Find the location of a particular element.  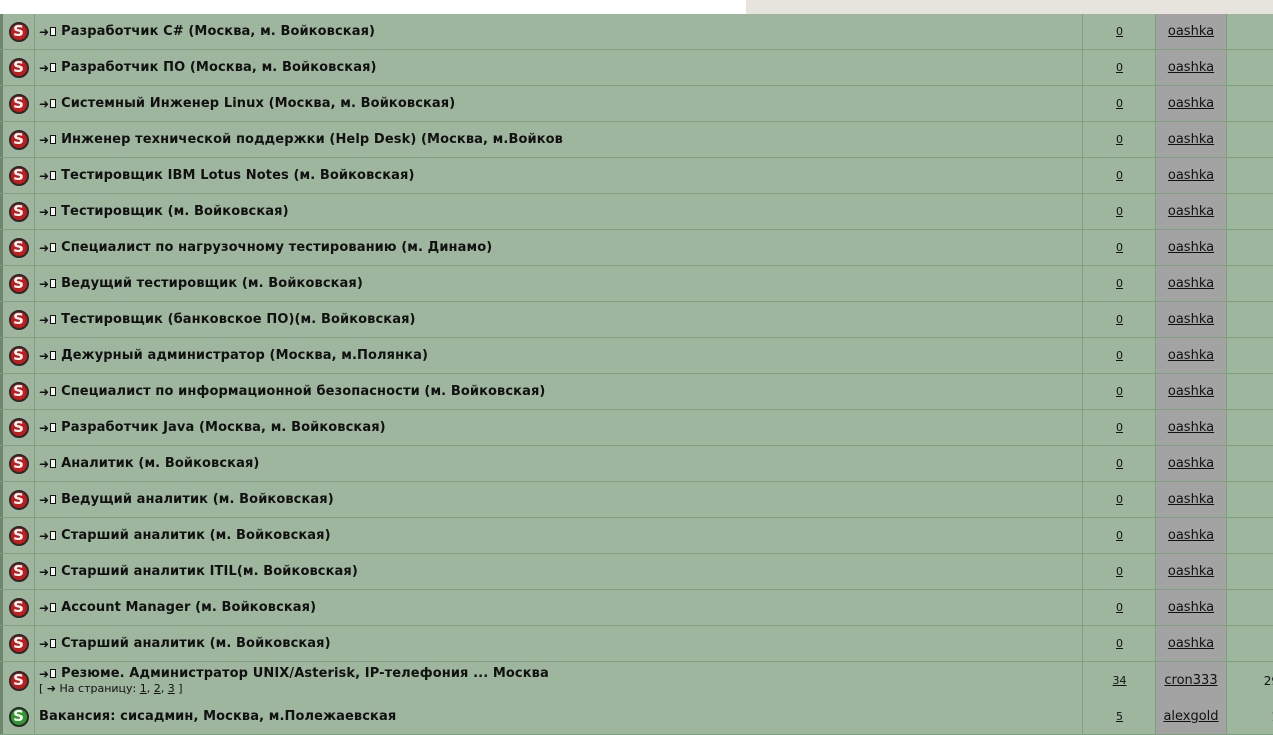

topic-title-link: Разработчик C# (Москва, м. Войковская) is located at coordinates (218, 31).